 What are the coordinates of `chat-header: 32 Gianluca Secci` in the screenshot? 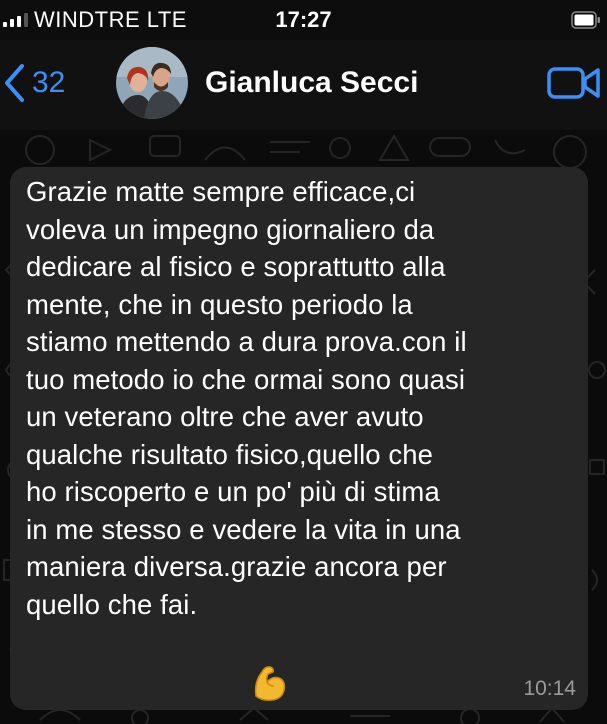 It's located at (303, 85).